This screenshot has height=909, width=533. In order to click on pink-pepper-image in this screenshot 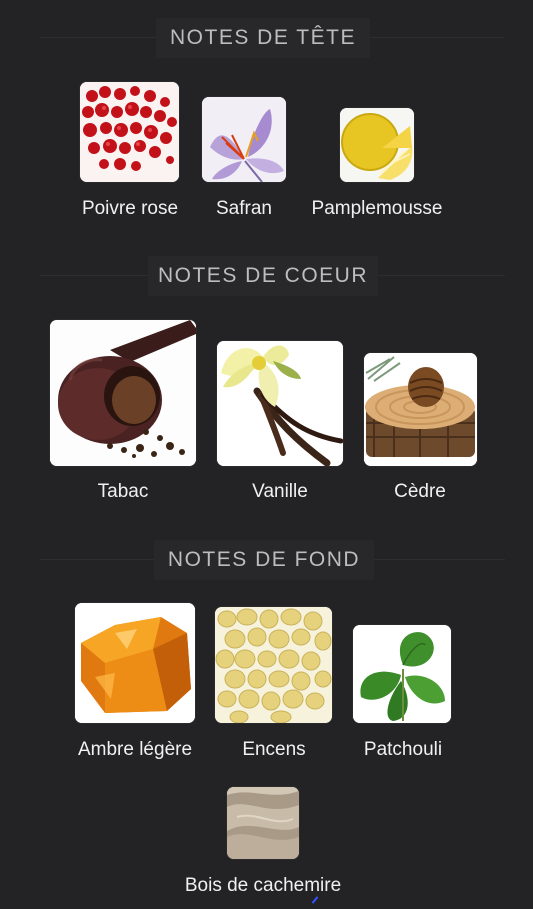, I will do `click(129, 132)`.